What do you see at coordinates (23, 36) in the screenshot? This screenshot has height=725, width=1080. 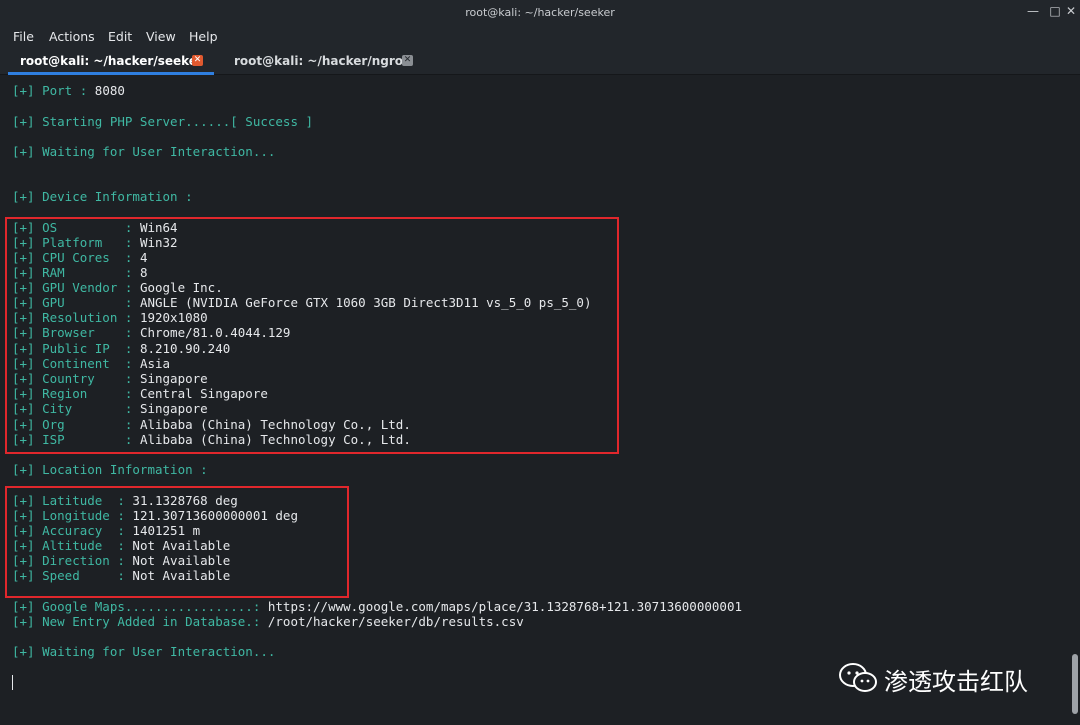 I see `menu-file: File` at bounding box center [23, 36].